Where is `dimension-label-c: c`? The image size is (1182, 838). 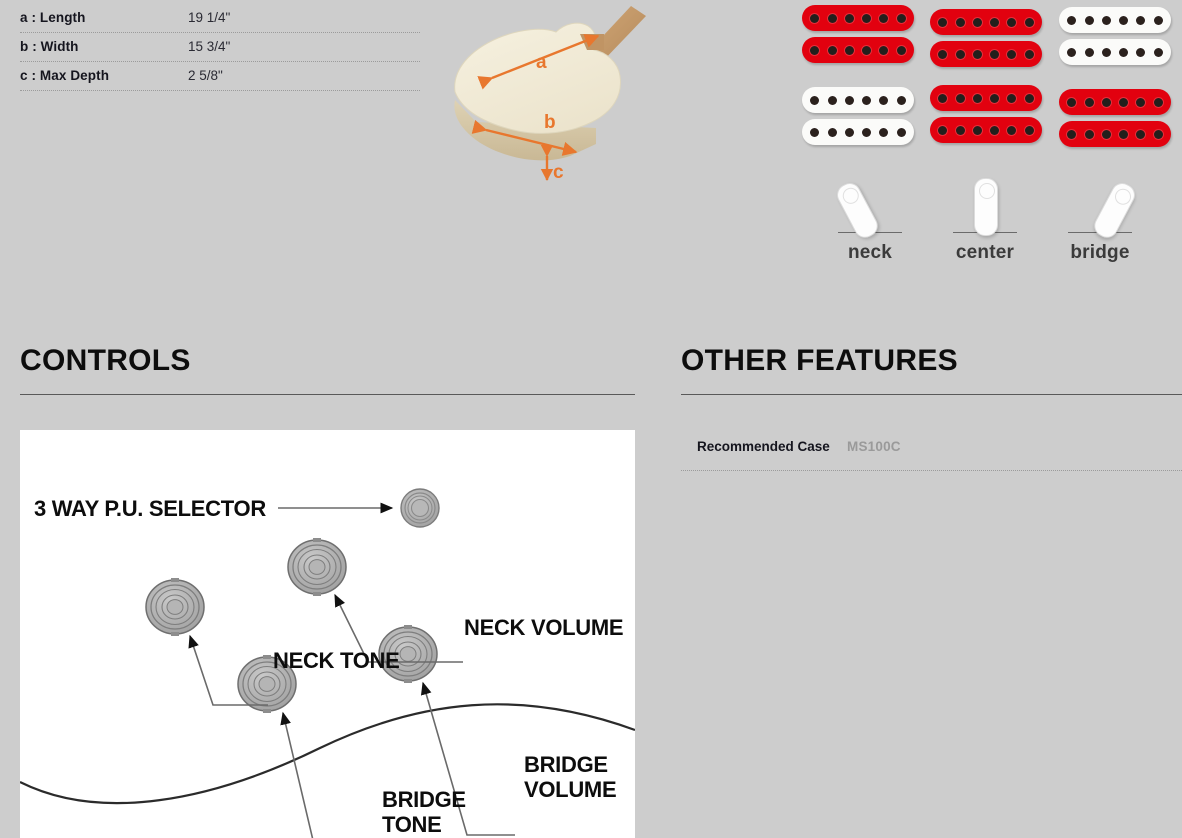 dimension-label-c: c is located at coordinates (558, 172).